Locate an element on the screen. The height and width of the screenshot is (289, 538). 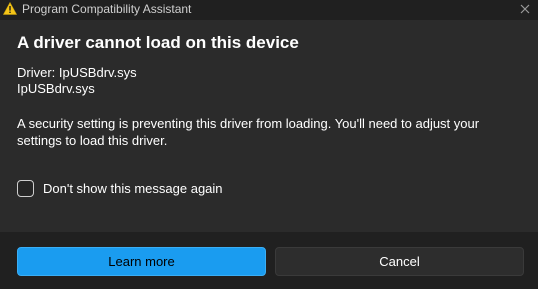
learn-more-button: Learn more is located at coordinates (141, 261).